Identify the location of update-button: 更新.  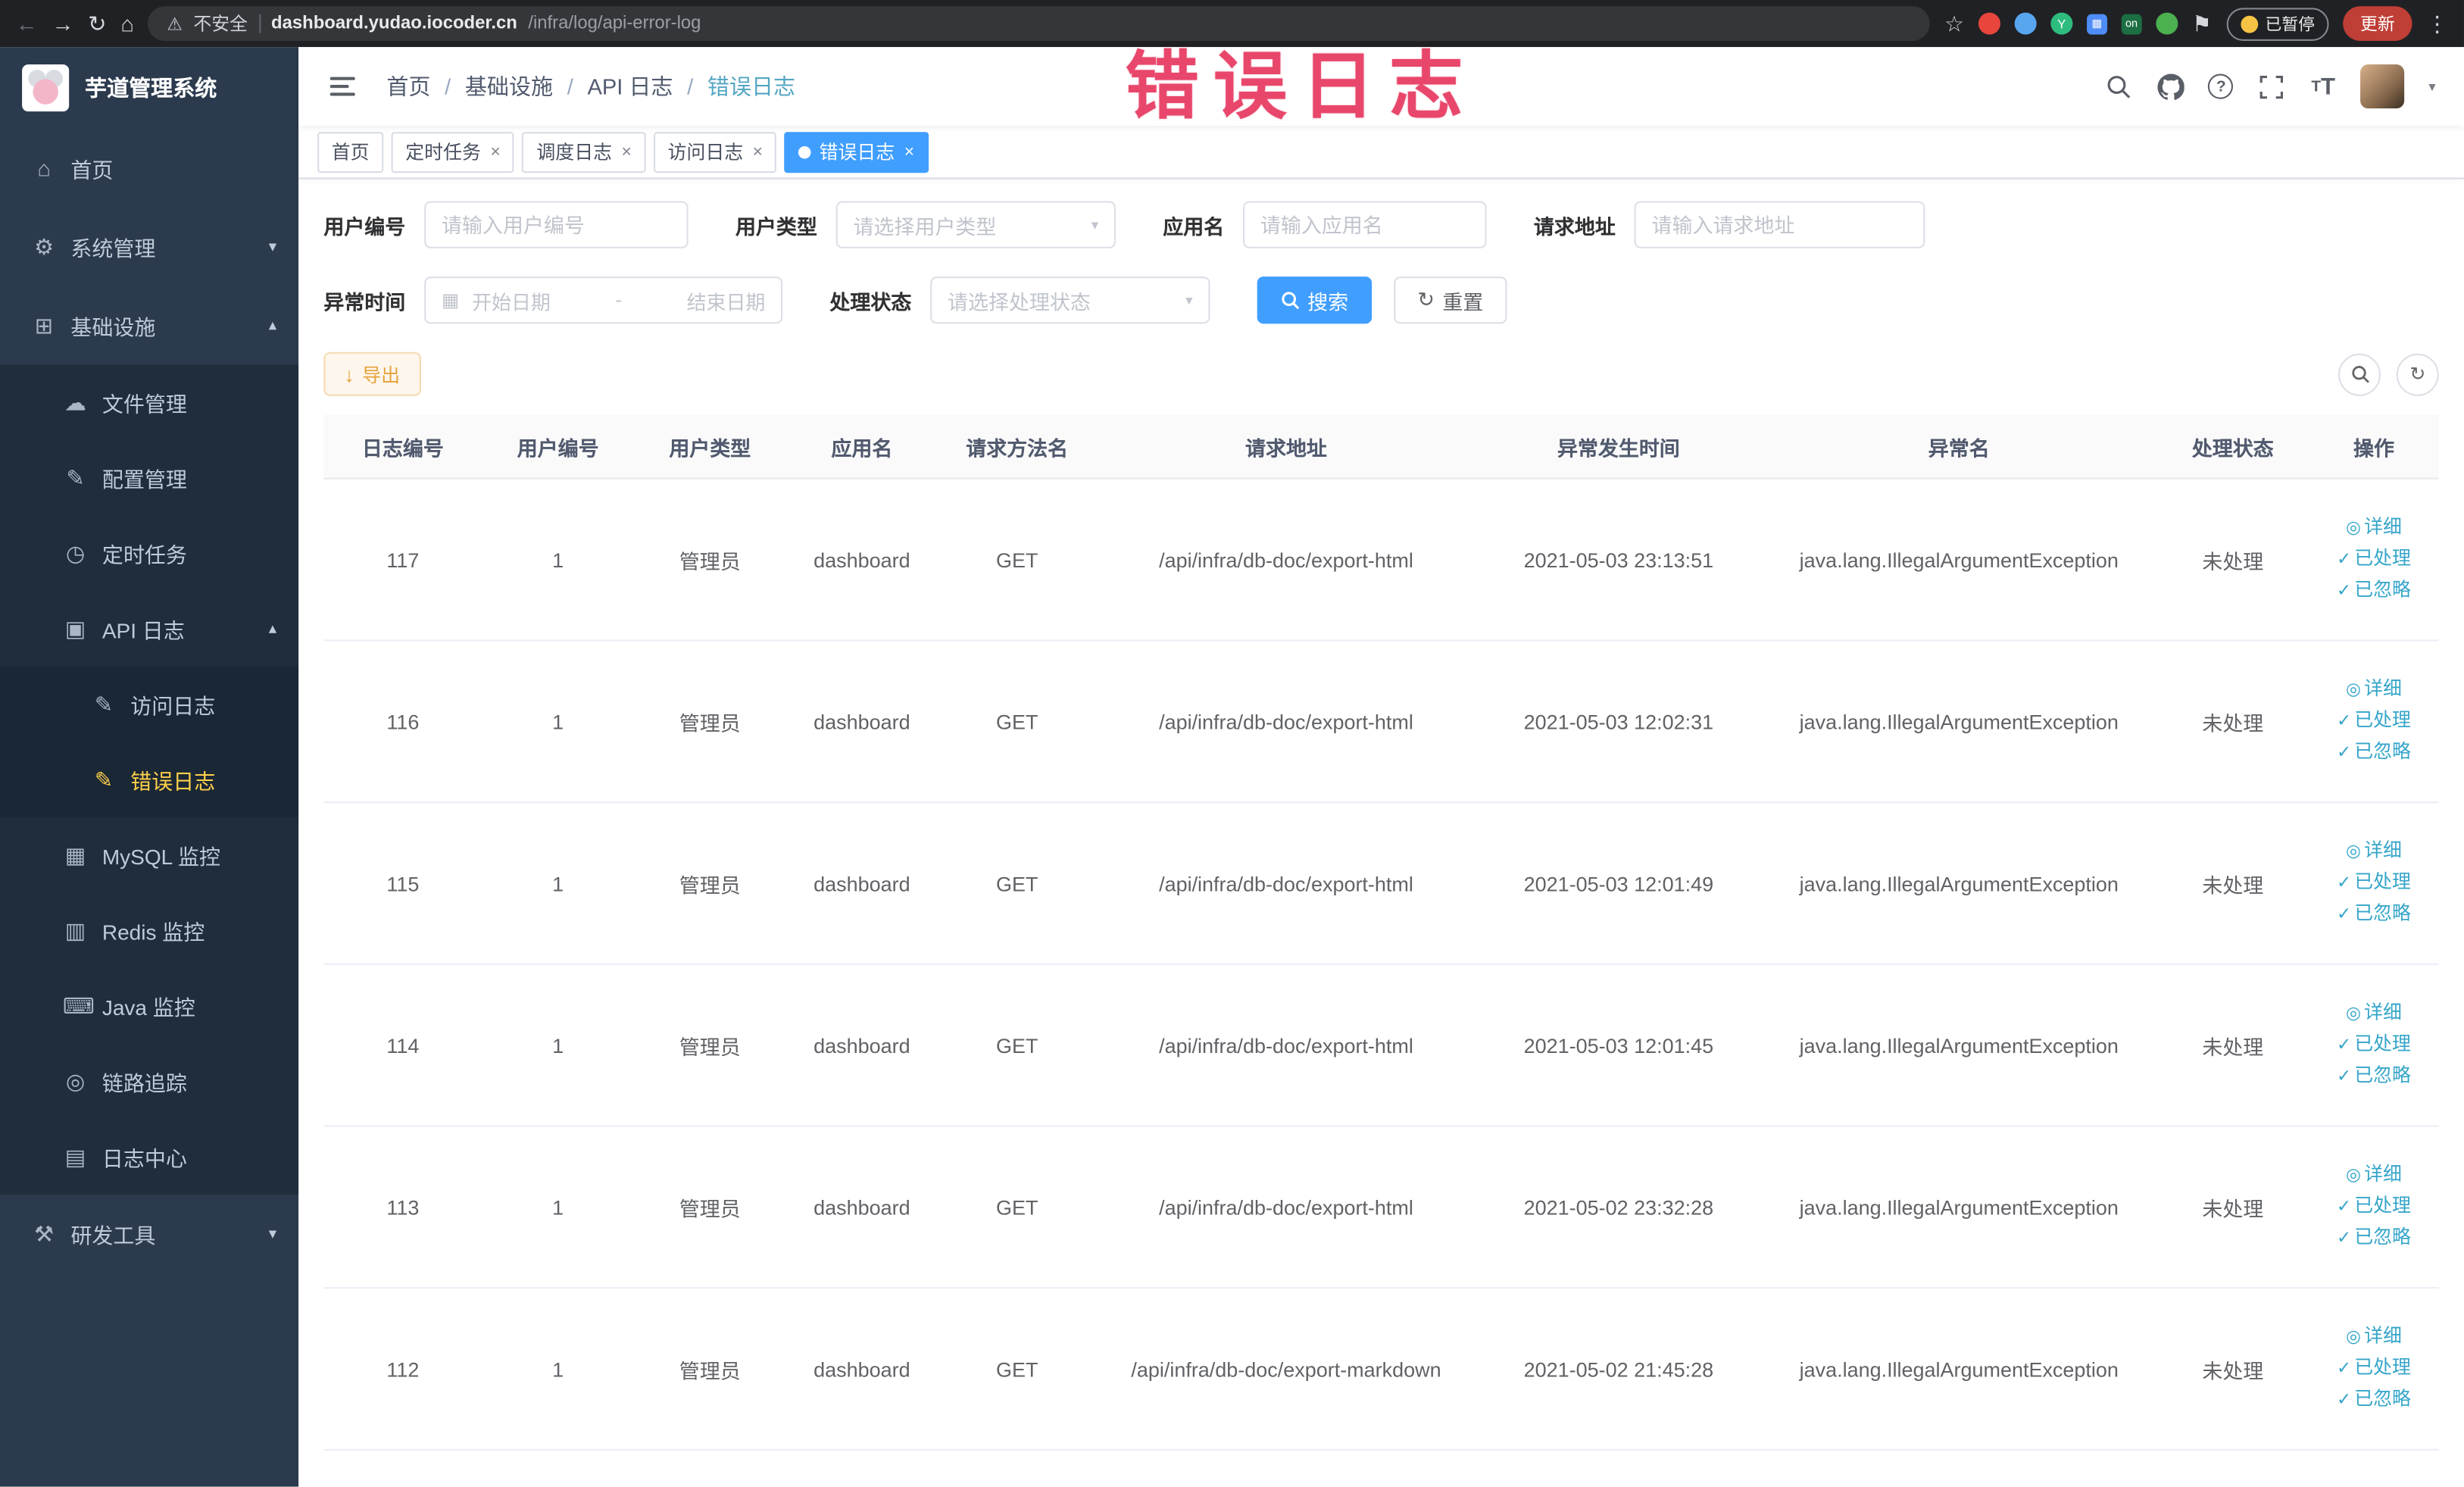
(2377, 23).